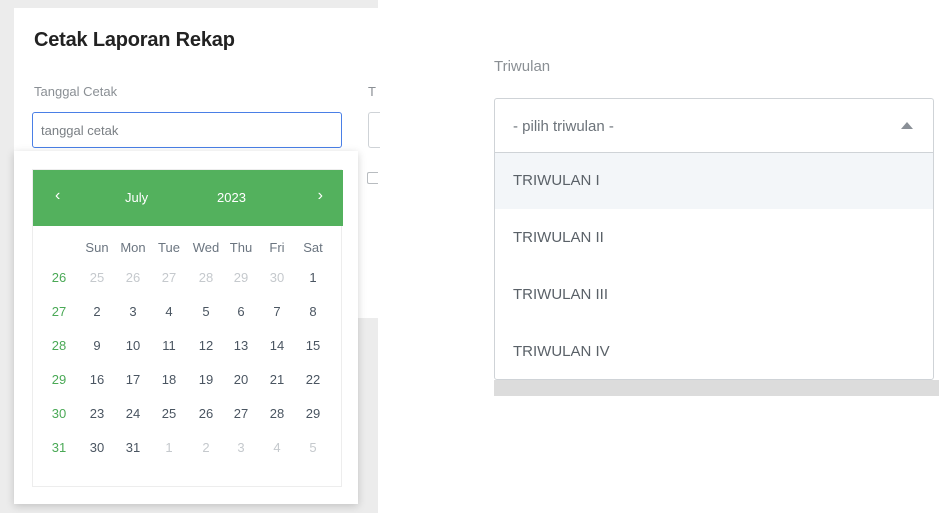 This screenshot has width=939, height=513. Describe the element at coordinates (206, 380) in the screenshot. I see `calendar-day: 19` at that location.